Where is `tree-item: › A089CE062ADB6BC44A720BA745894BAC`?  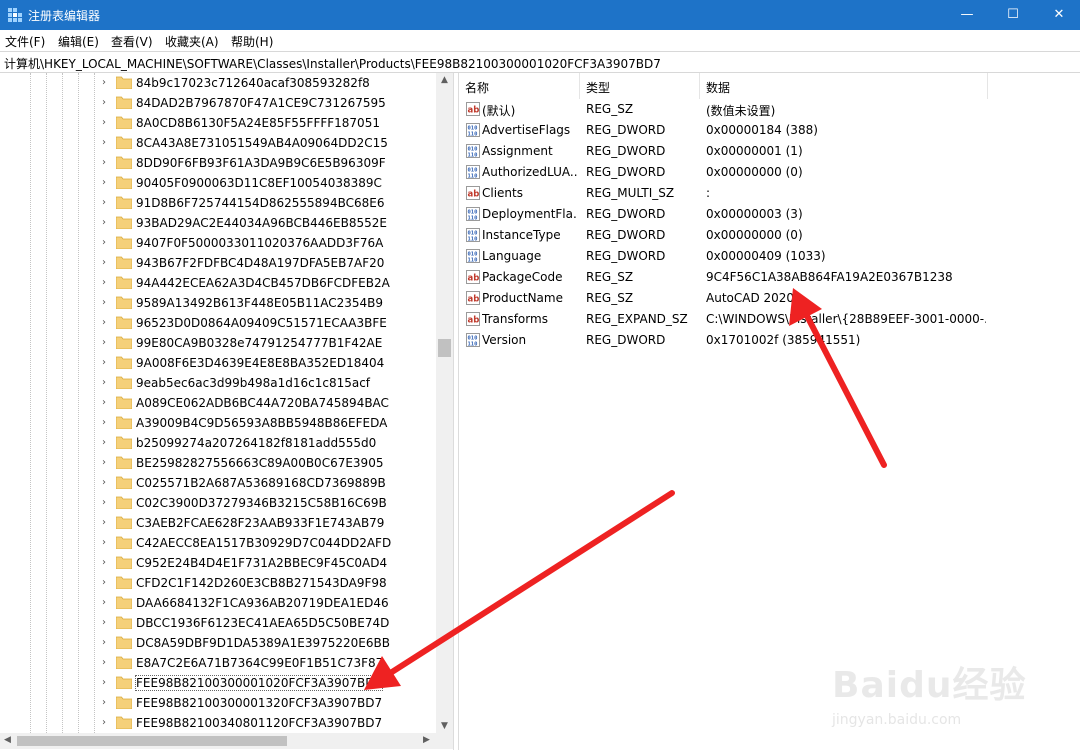 tree-item: › A089CE062ADB6BC44A720BA745894BAC is located at coordinates (218, 403).